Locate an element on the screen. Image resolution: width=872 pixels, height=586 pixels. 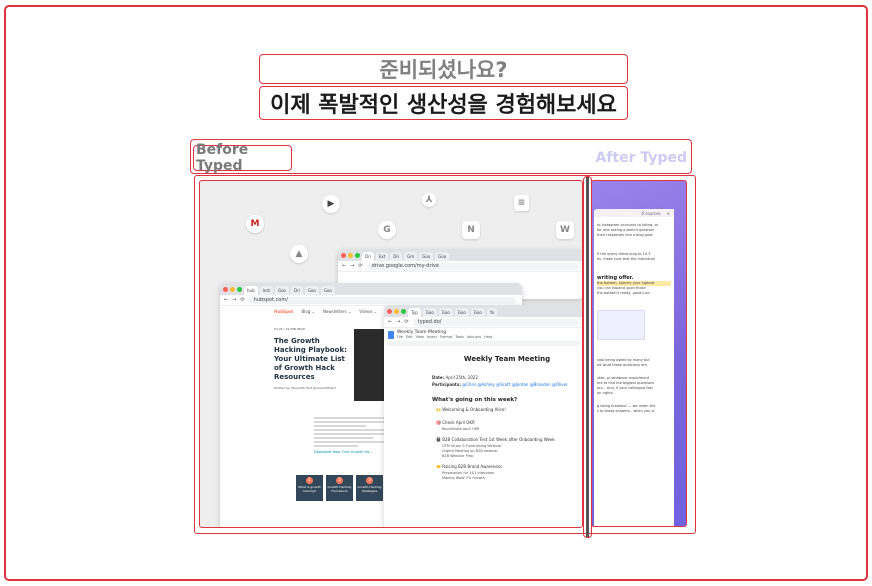
doc-subitem: Making WoW 7% Growth is located at coordinates (464, 478).